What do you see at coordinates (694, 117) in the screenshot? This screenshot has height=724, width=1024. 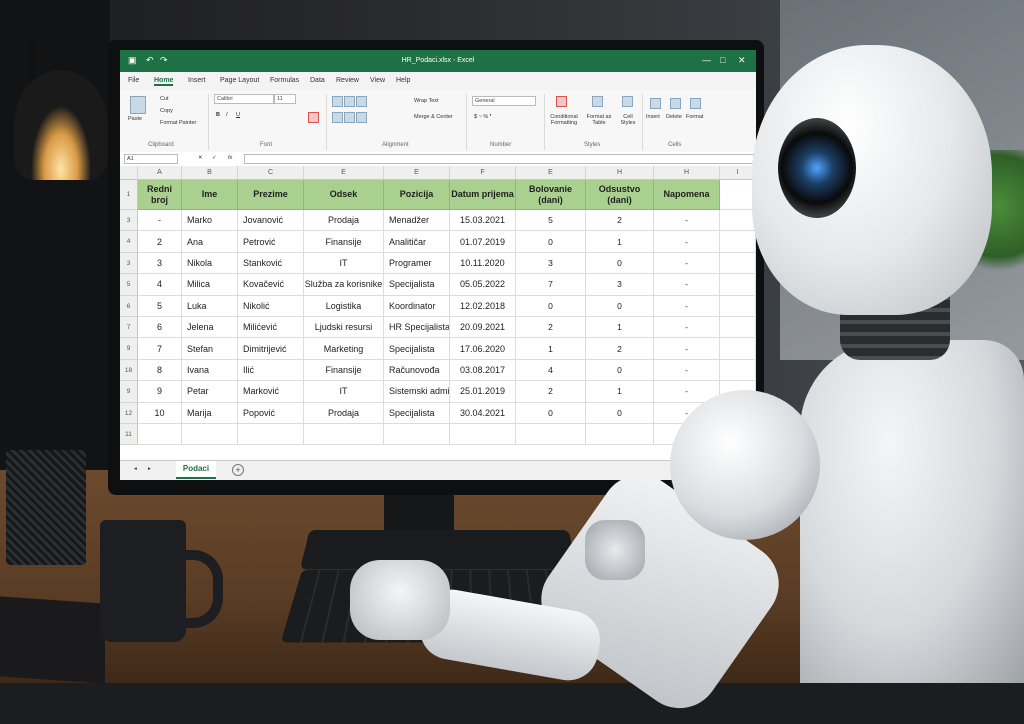 I see `format-cells-button: Format` at bounding box center [694, 117].